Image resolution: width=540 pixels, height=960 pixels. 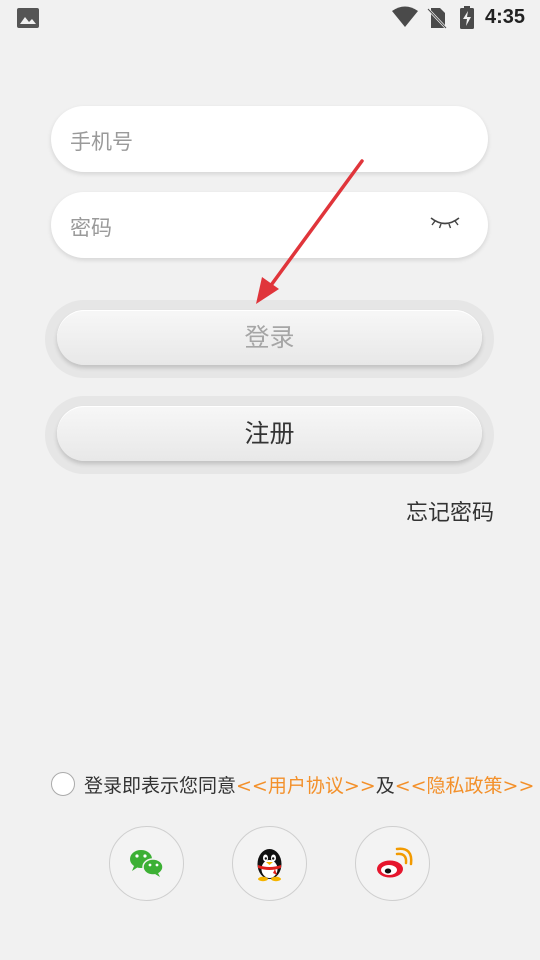 I want to click on agreement-prefix: 登录即表示您同意, so click(x=160, y=786).